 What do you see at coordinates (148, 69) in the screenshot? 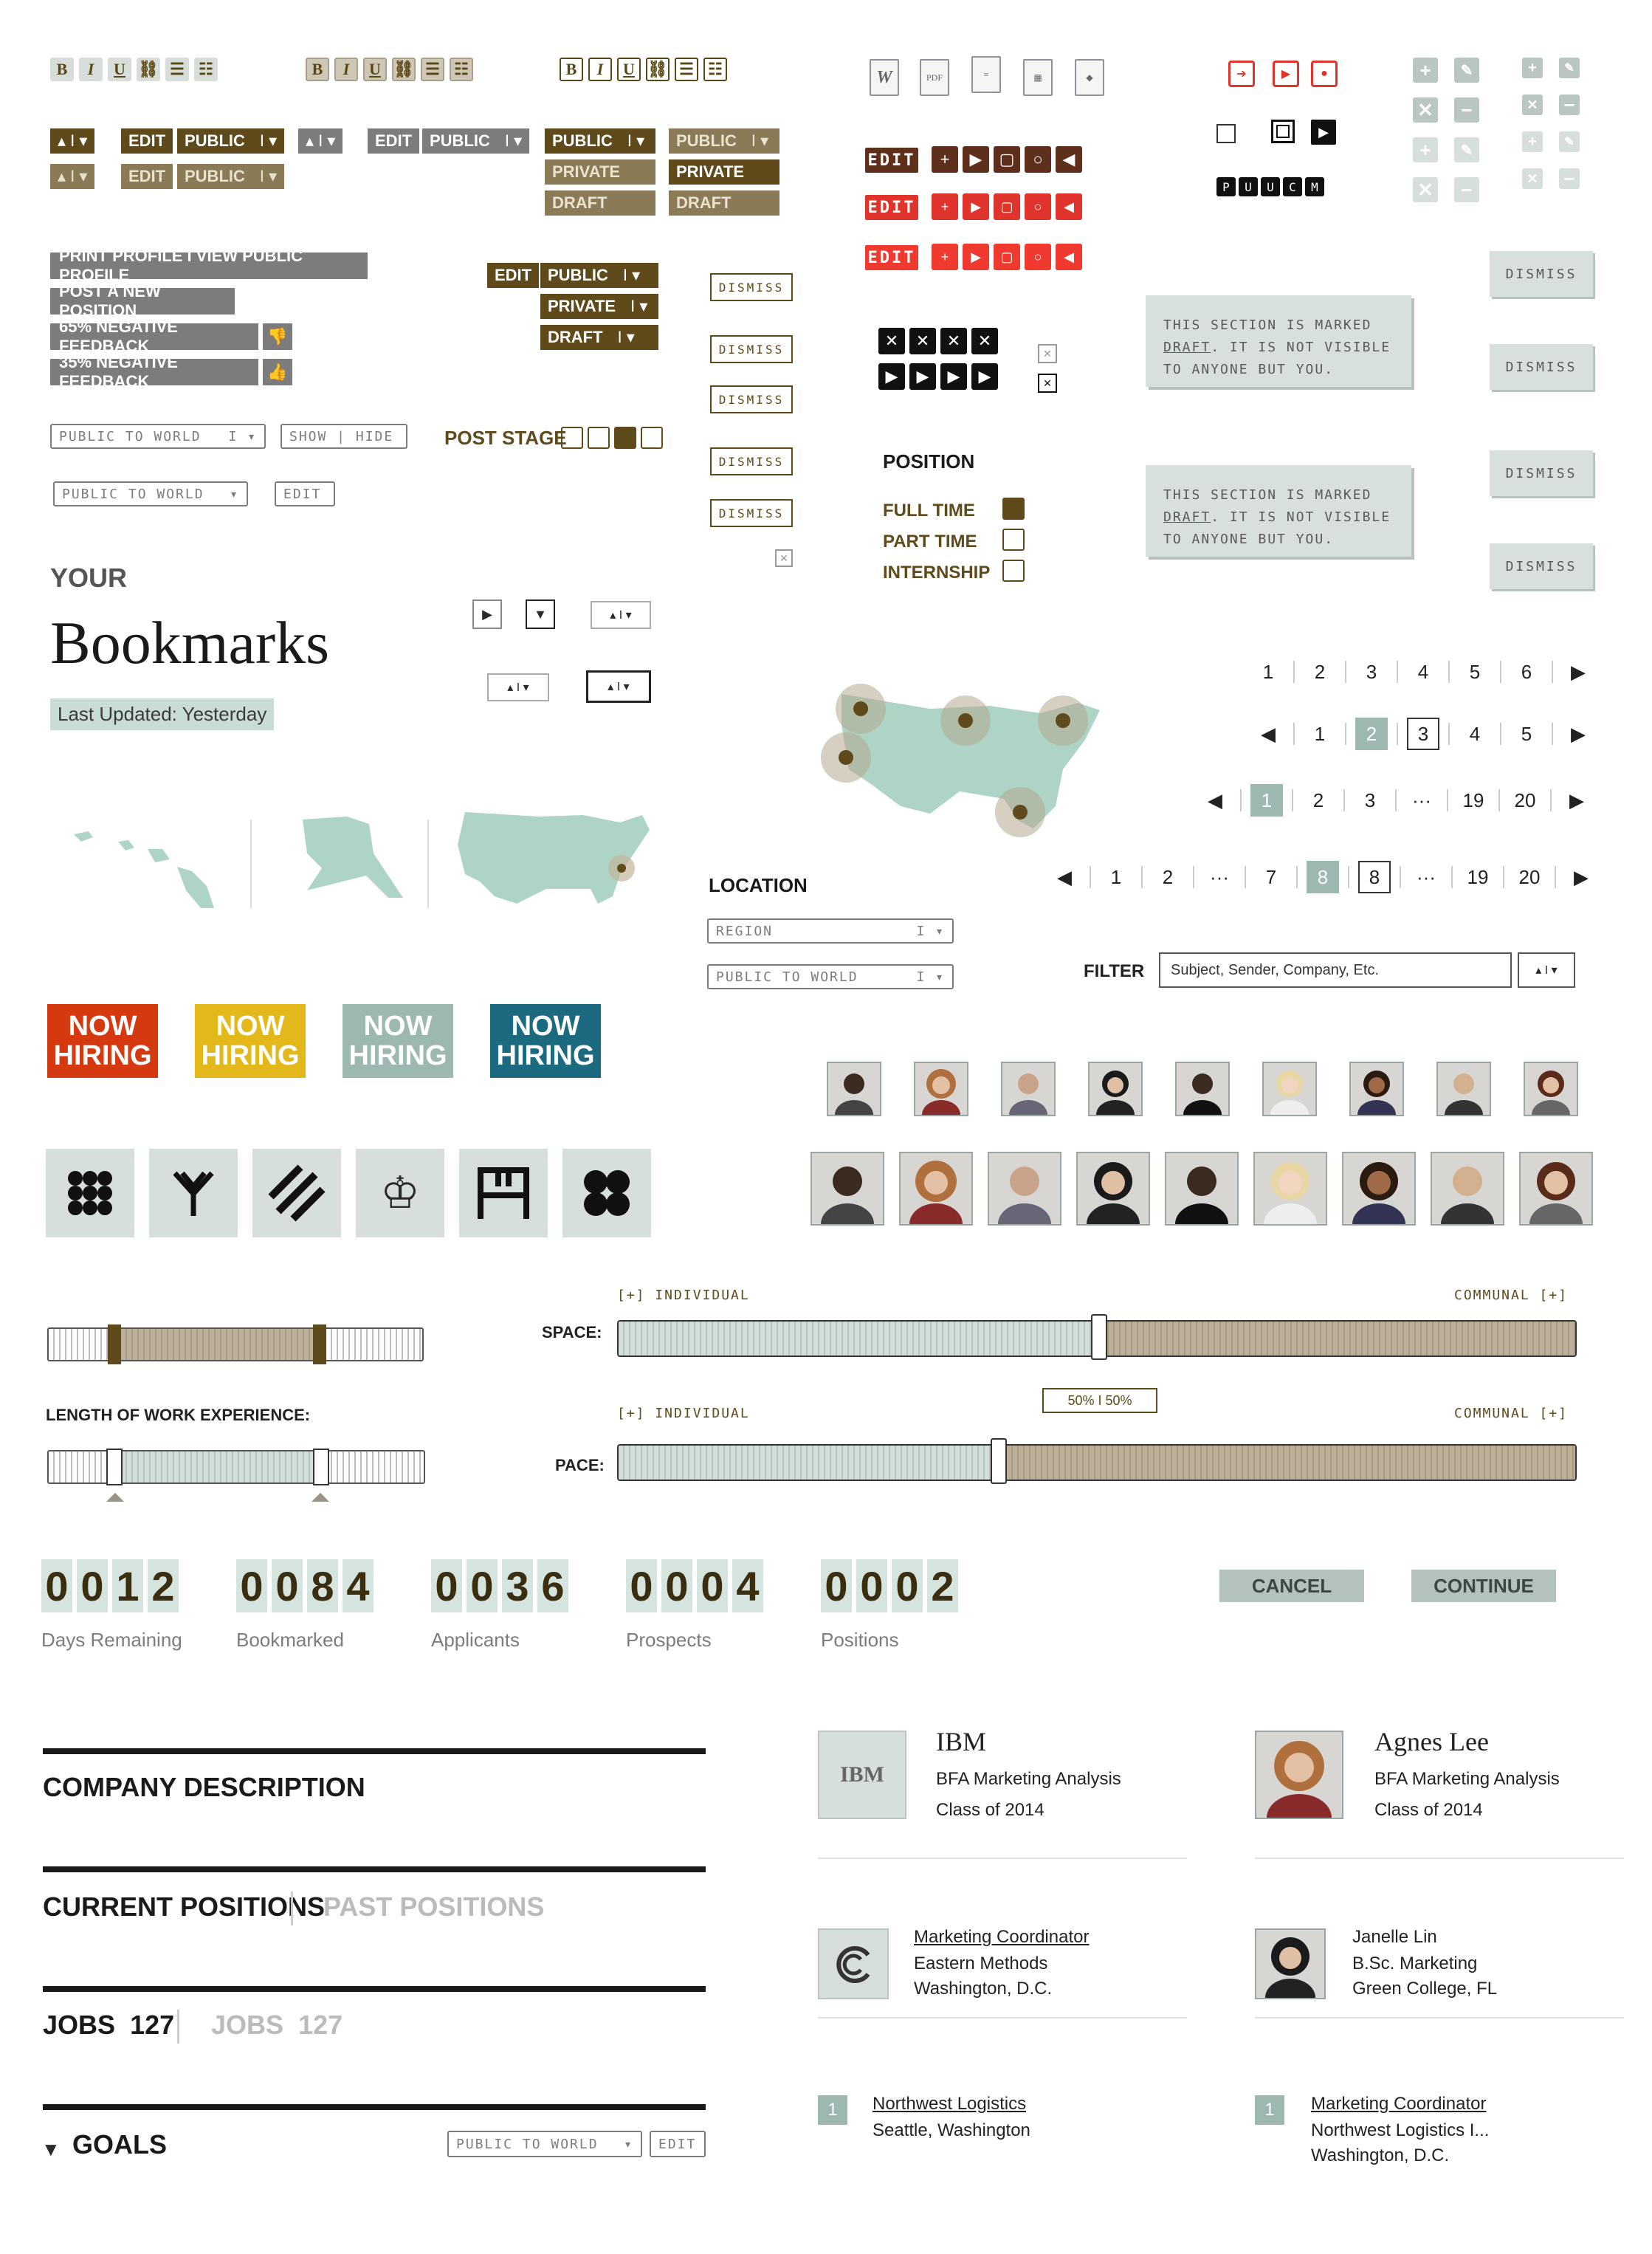
I see `link-icon: ⛓` at bounding box center [148, 69].